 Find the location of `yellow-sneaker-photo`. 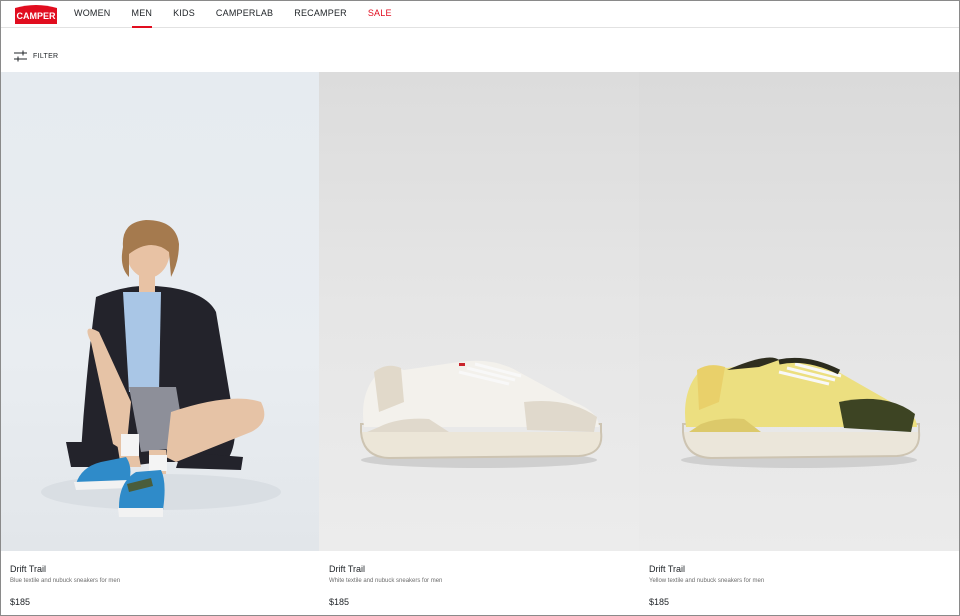

yellow-sneaker-photo is located at coordinates (801, 412).